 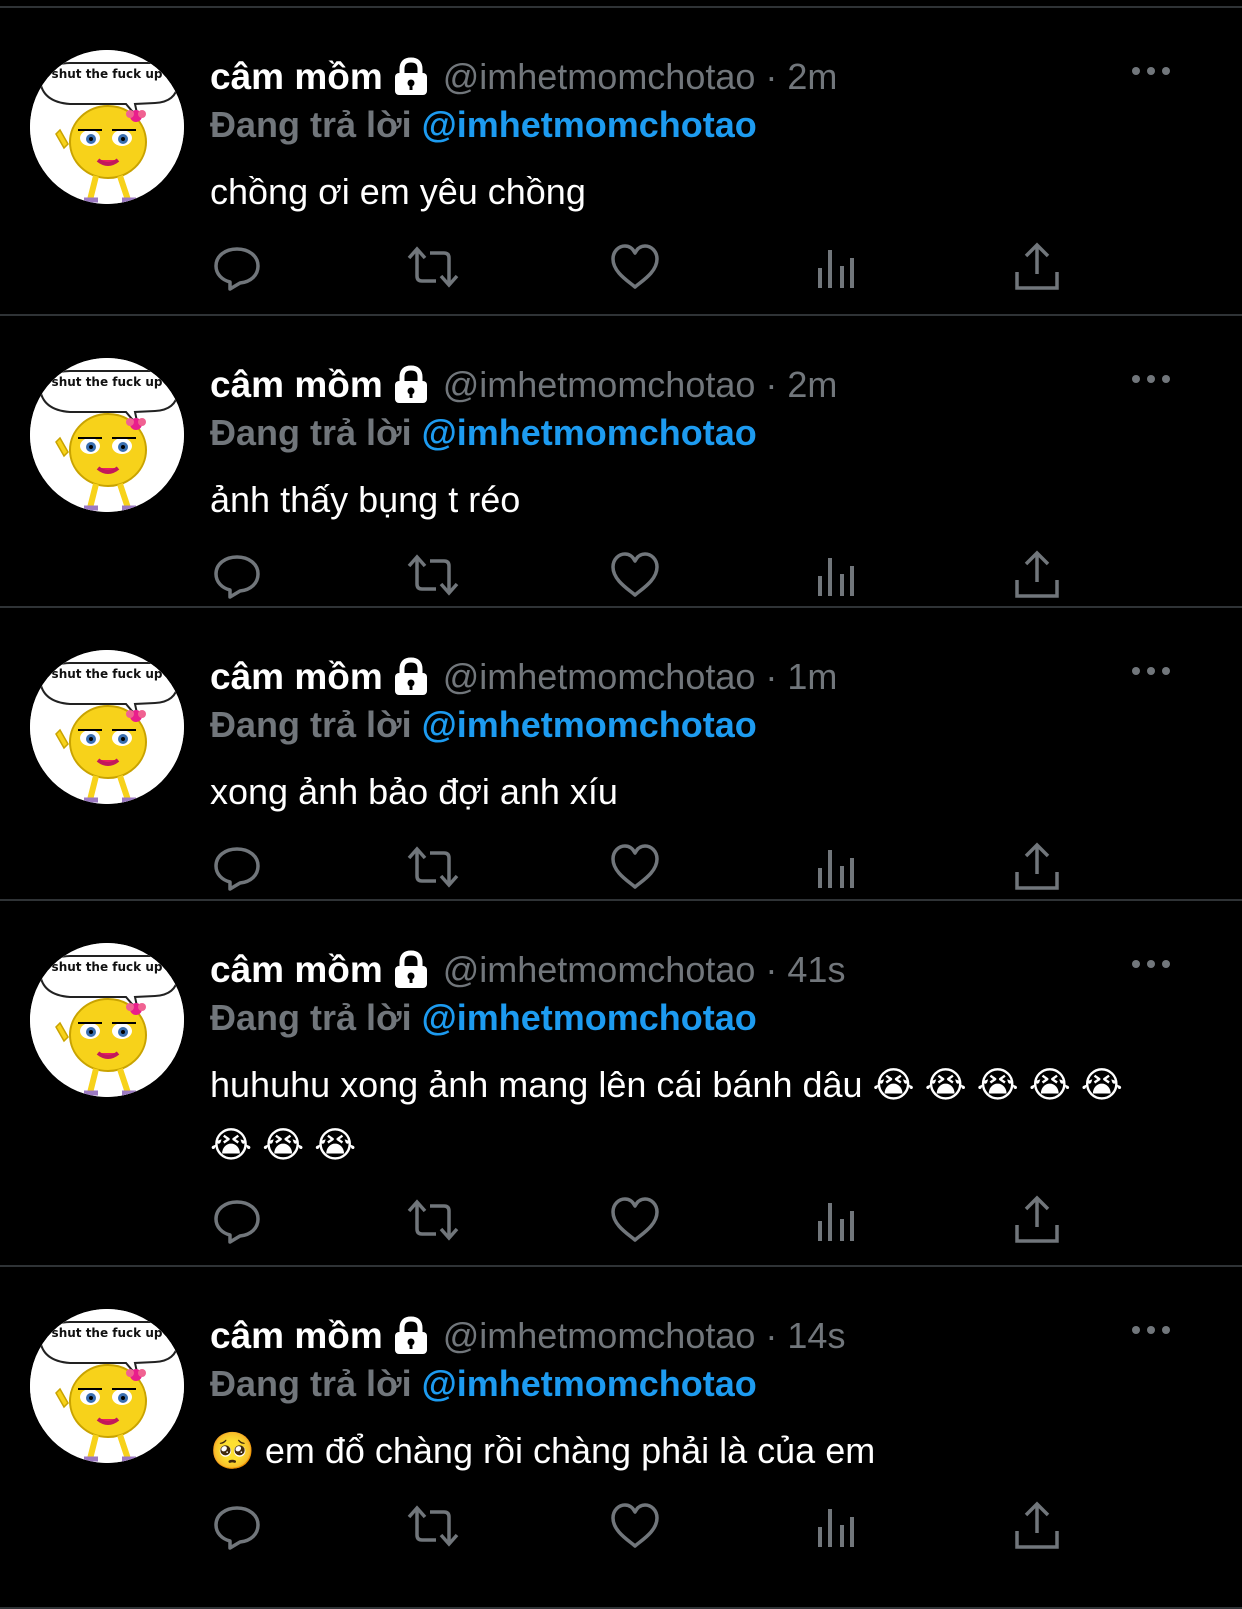 I want to click on retweet-icon, so click(x=433, y=867).